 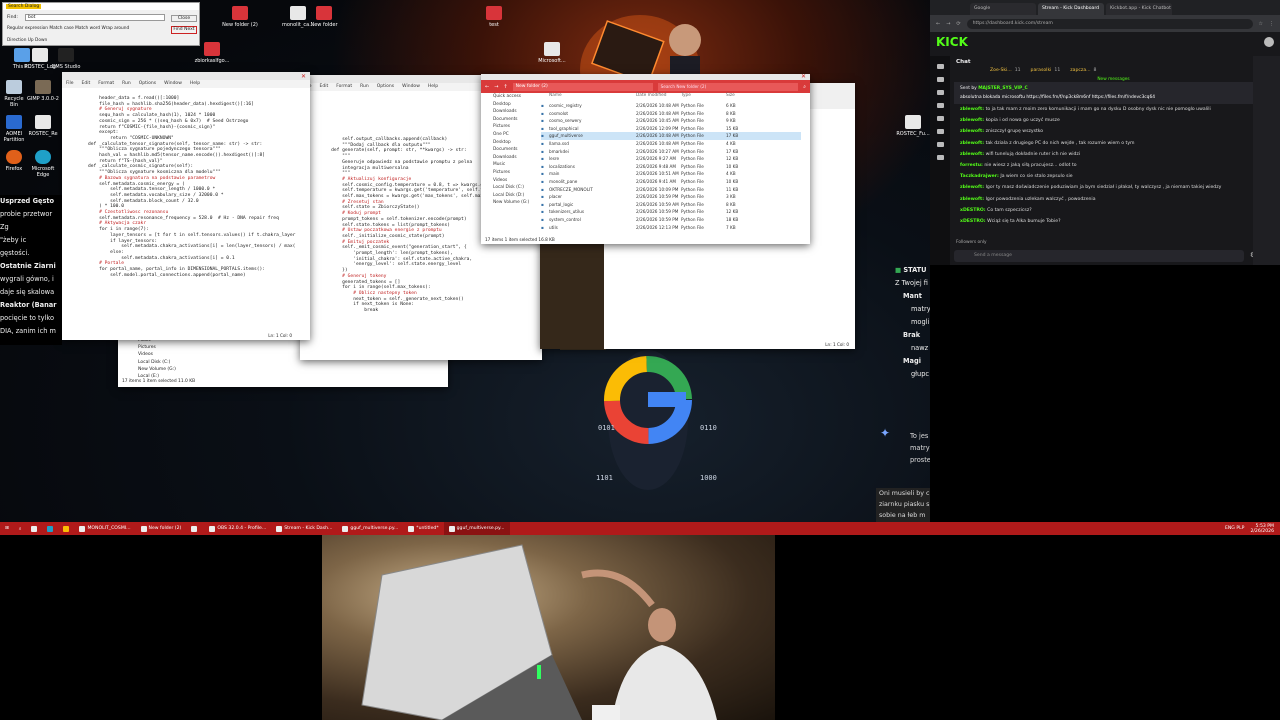 I want to click on mod-icon, so click(x=940, y=105).